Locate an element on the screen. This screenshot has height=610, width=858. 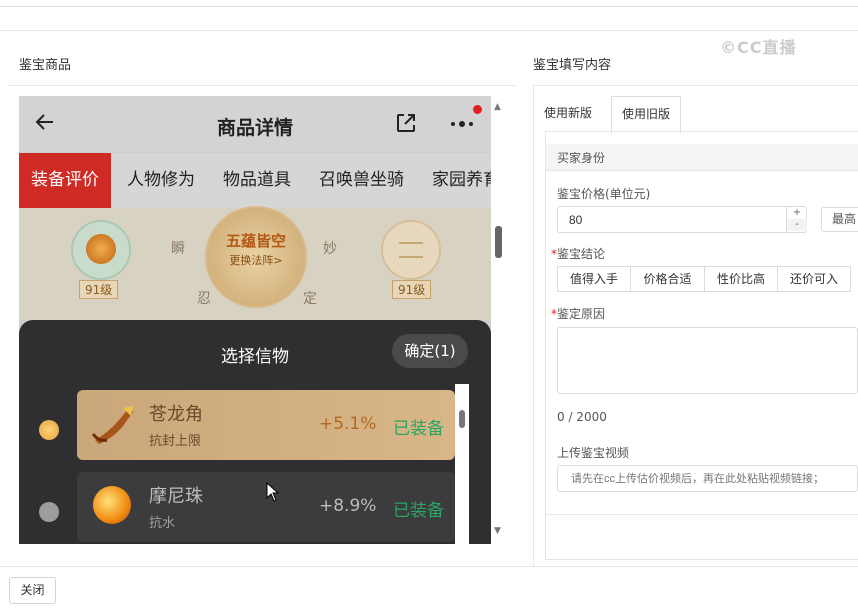
form-bottom-divider is located at coordinates (702, 514).